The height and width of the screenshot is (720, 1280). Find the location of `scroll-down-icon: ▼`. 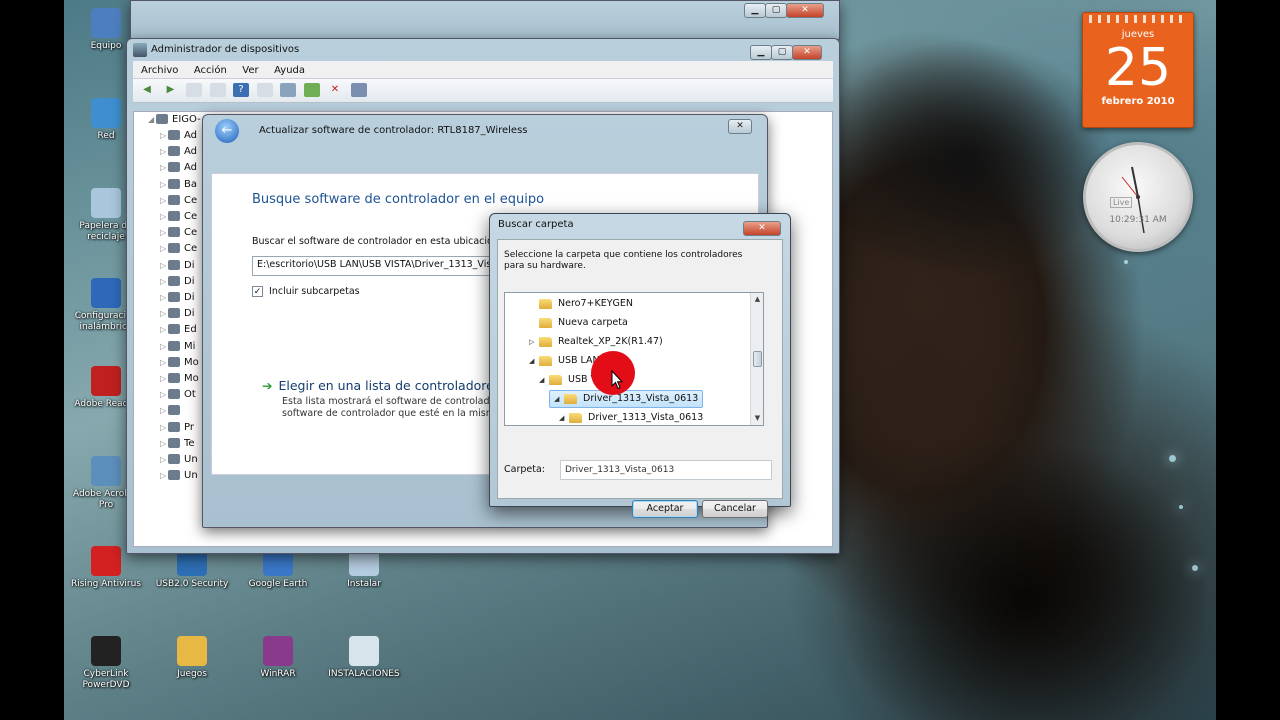

scroll-down-icon: ▼ is located at coordinates (757, 418).